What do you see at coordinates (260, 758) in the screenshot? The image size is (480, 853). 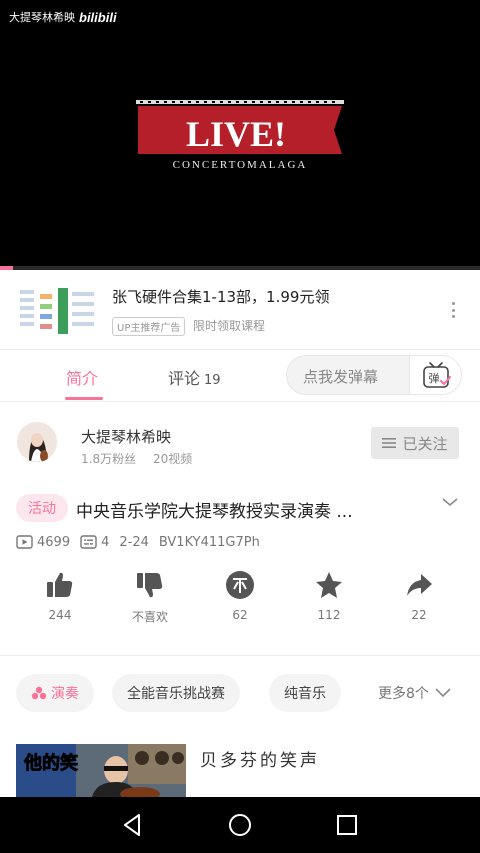 I see `related-video-title: 贝多芬的笑声` at bounding box center [260, 758].